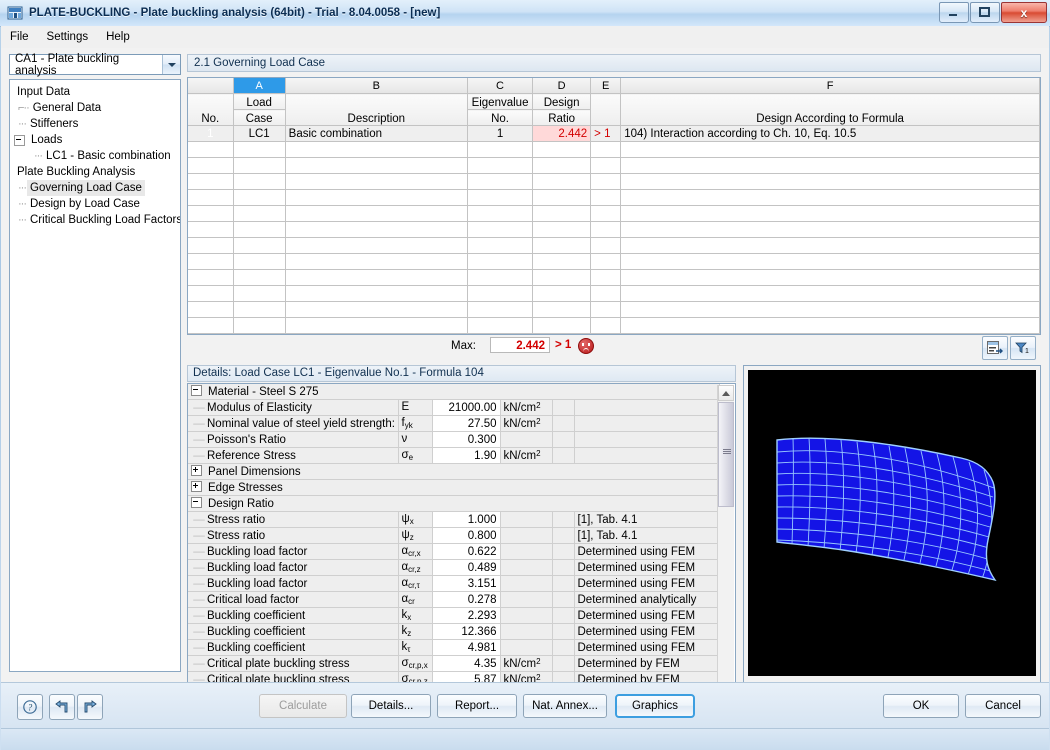 The width and height of the screenshot is (1050, 750). I want to click on scrollbar-thumb, so click(726, 454).